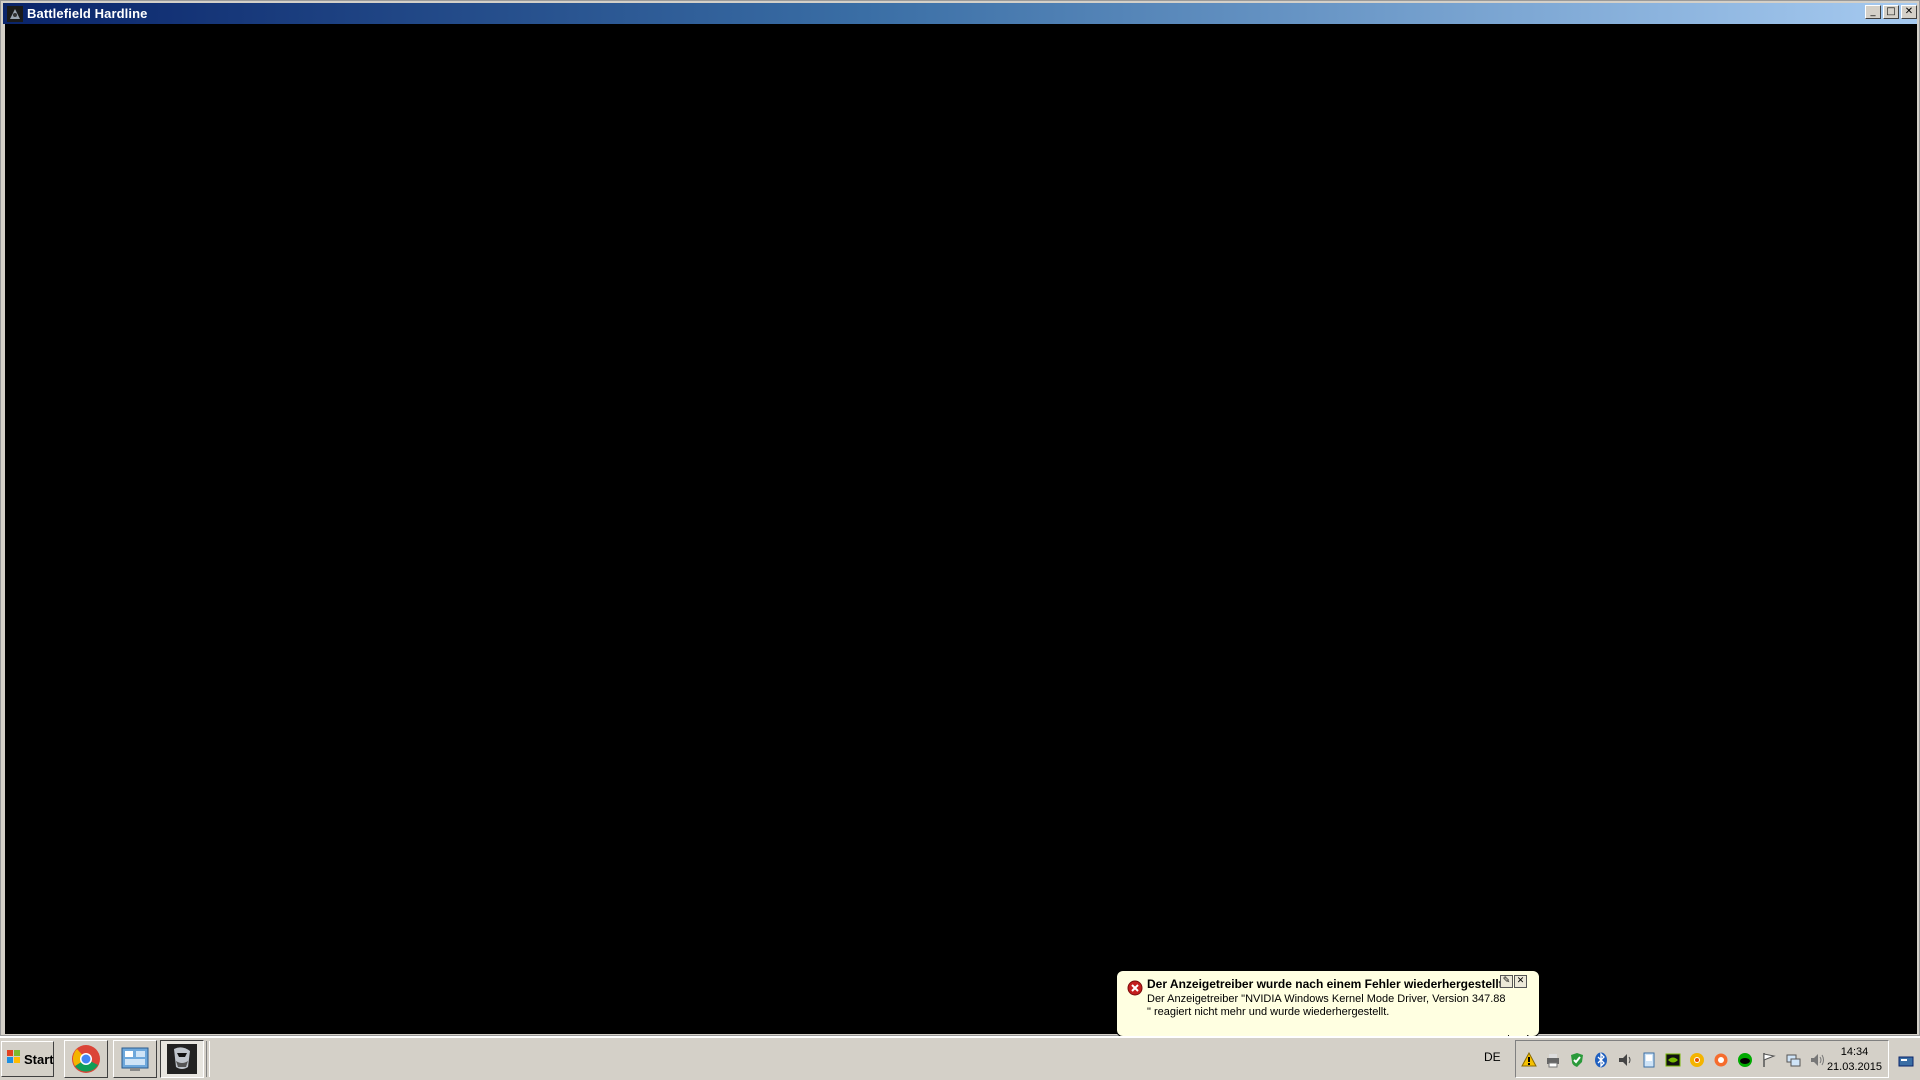  Describe the element at coordinates (1906, 1059) in the screenshot. I see `show-desktop-button` at that location.